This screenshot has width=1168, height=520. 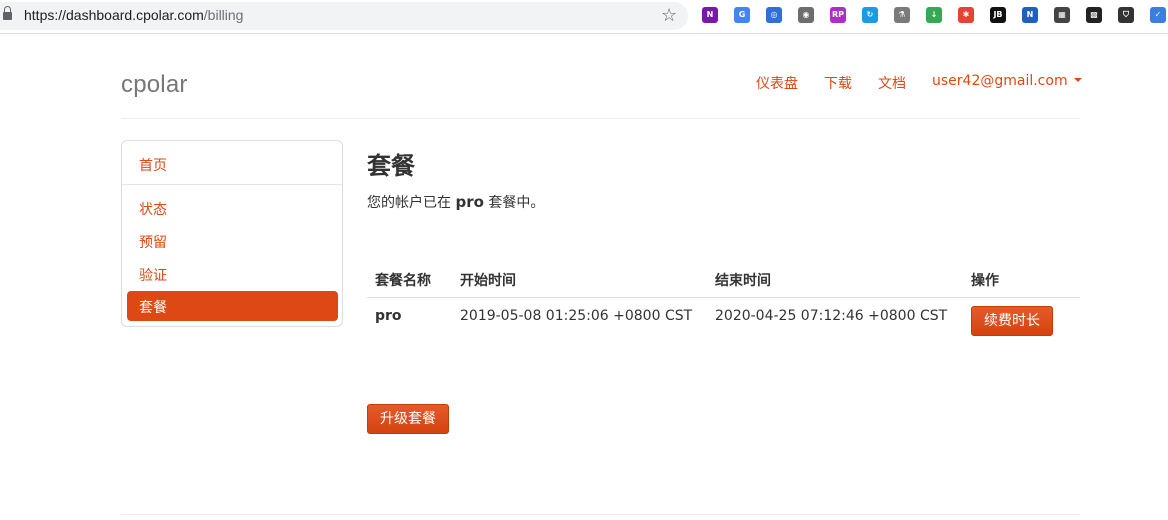 I want to click on sidebar-item-status: 状态, so click(x=153, y=209).